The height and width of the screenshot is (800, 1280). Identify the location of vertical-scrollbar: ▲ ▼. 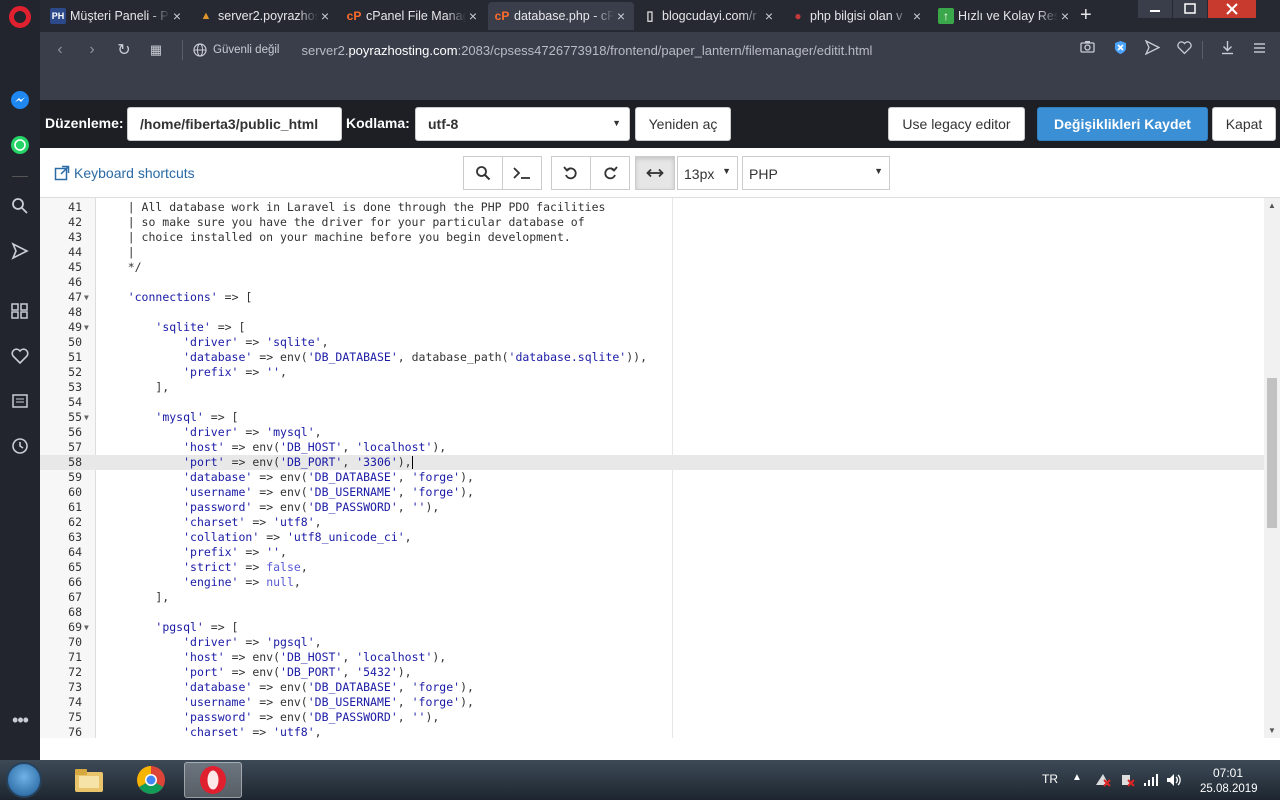
(1272, 468).